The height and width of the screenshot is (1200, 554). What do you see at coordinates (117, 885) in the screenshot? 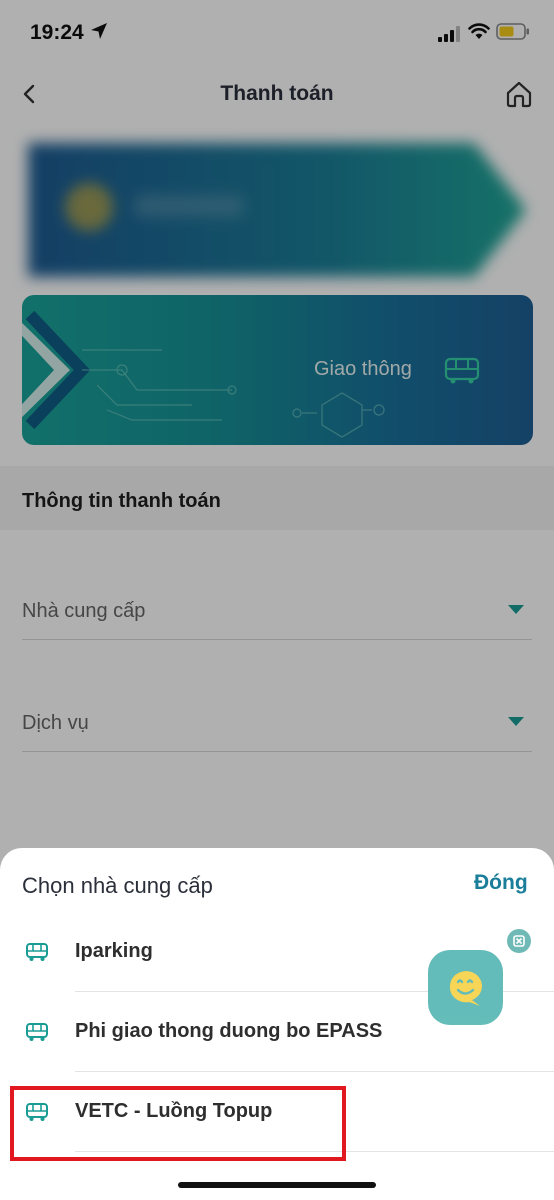
I see `sheet-title: Chọn nhà cung cấp` at bounding box center [117, 885].